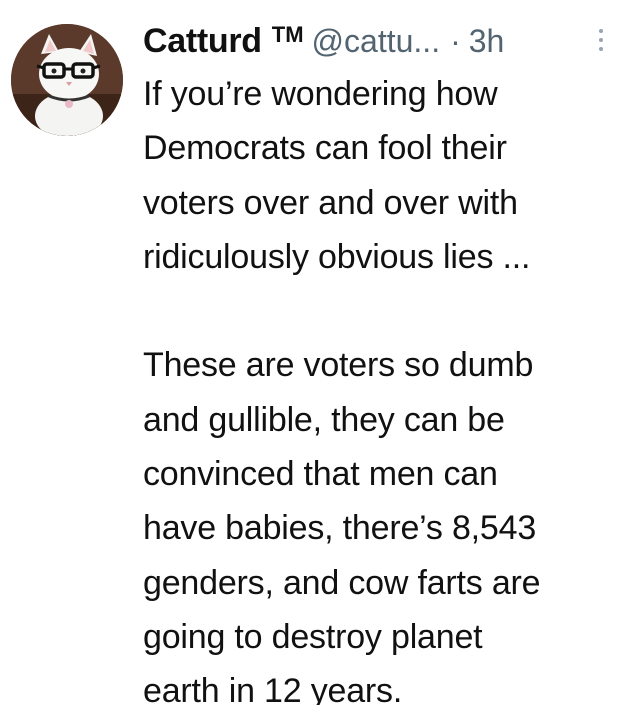 This screenshot has height=705, width=640. What do you see at coordinates (273, 688) in the screenshot?
I see `tweet-text-line: earth in 12 years.` at bounding box center [273, 688].